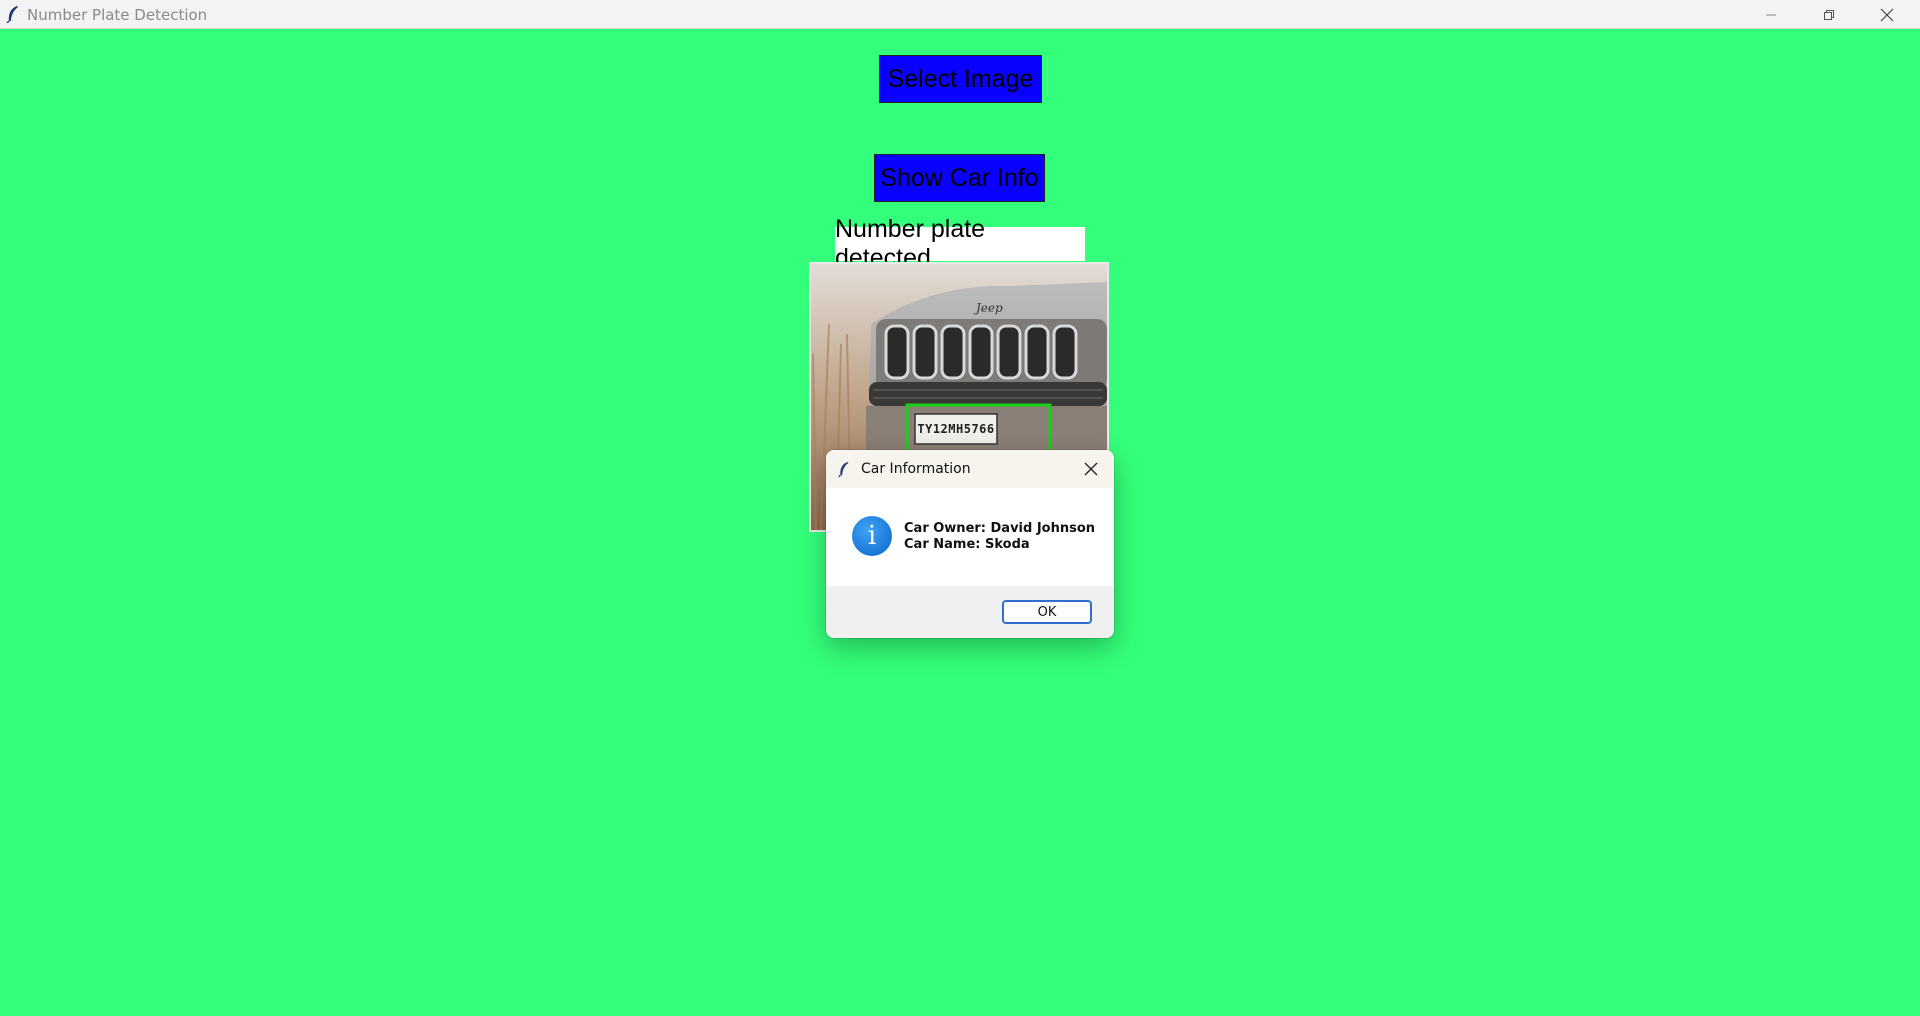  I want to click on car-owner-text: Car Owner: David Johnson, so click(1000, 528).